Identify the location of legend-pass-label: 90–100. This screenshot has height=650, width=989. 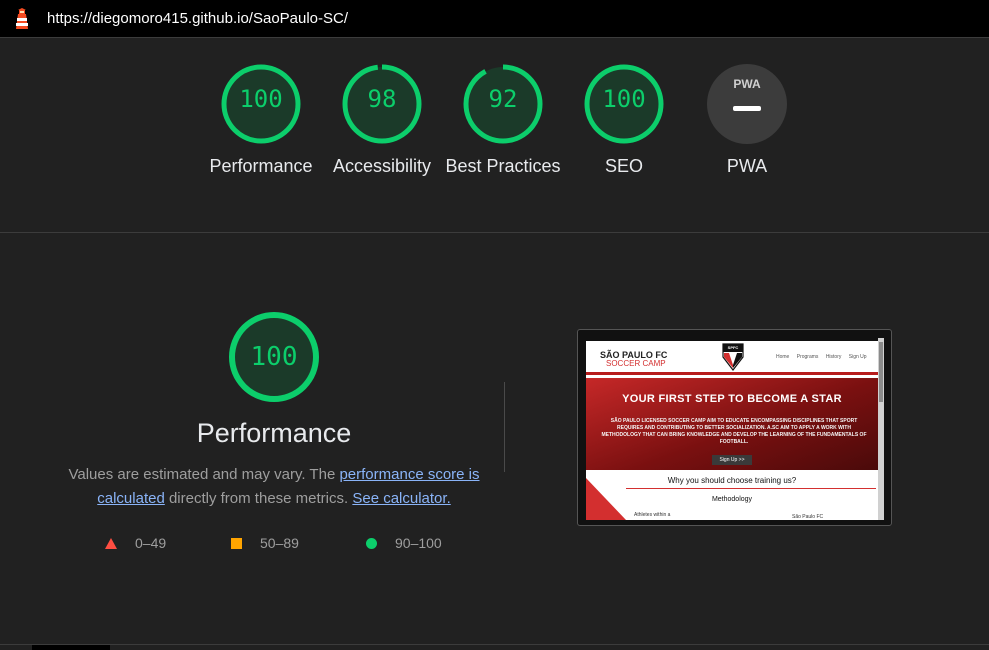
(418, 543).